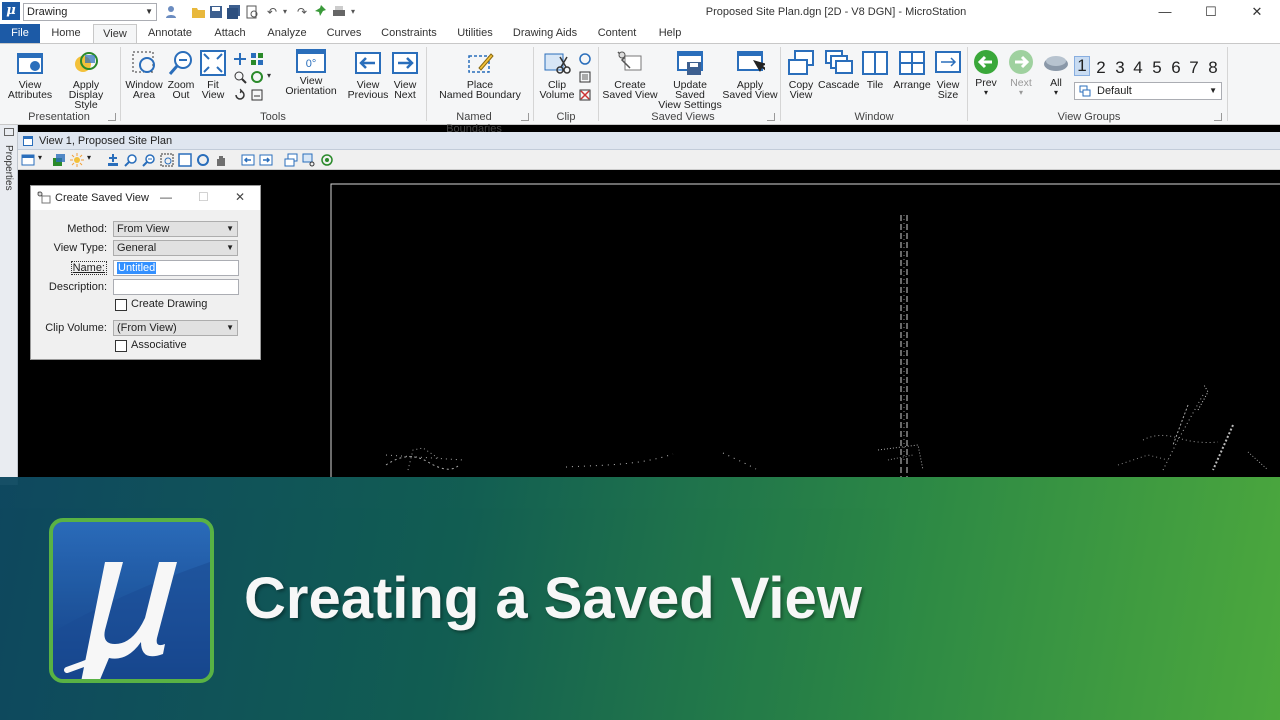 This screenshot has height=720, width=1280. What do you see at coordinates (266, 160) in the screenshot?
I see `view-next-small-icon` at bounding box center [266, 160].